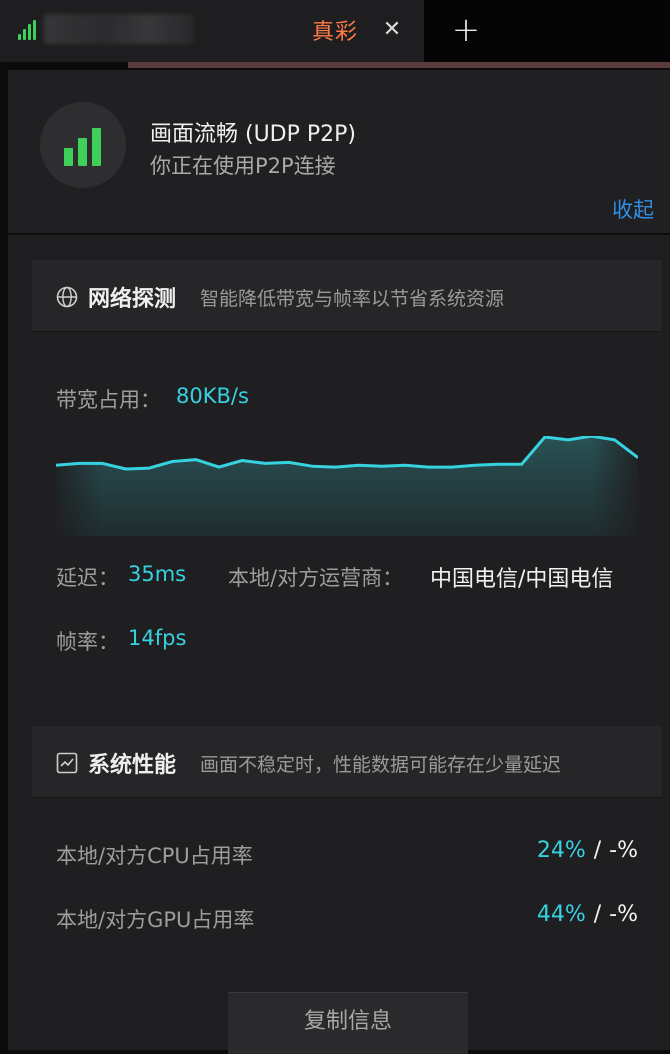  I want to click on bandwidth-value: 80KB/s, so click(212, 396).